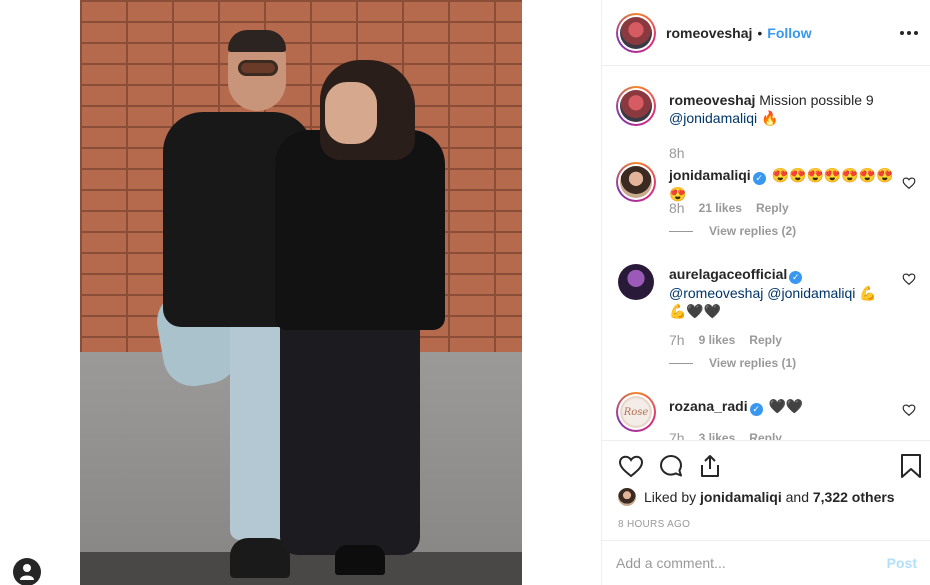 This screenshot has width=930, height=585. I want to click on comment-username: rozana_radi, so click(708, 406).